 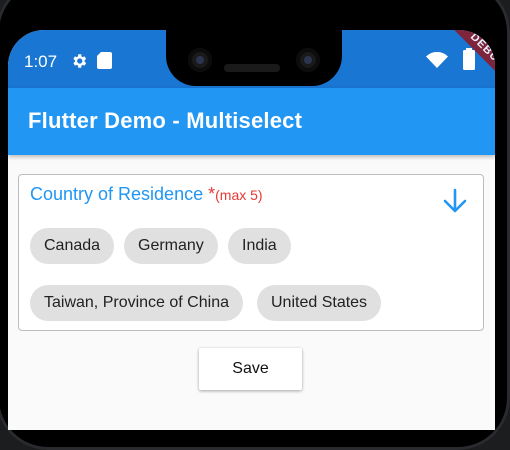 What do you see at coordinates (469, 59) in the screenshot?
I see `battery-icon` at bounding box center [469, 59].